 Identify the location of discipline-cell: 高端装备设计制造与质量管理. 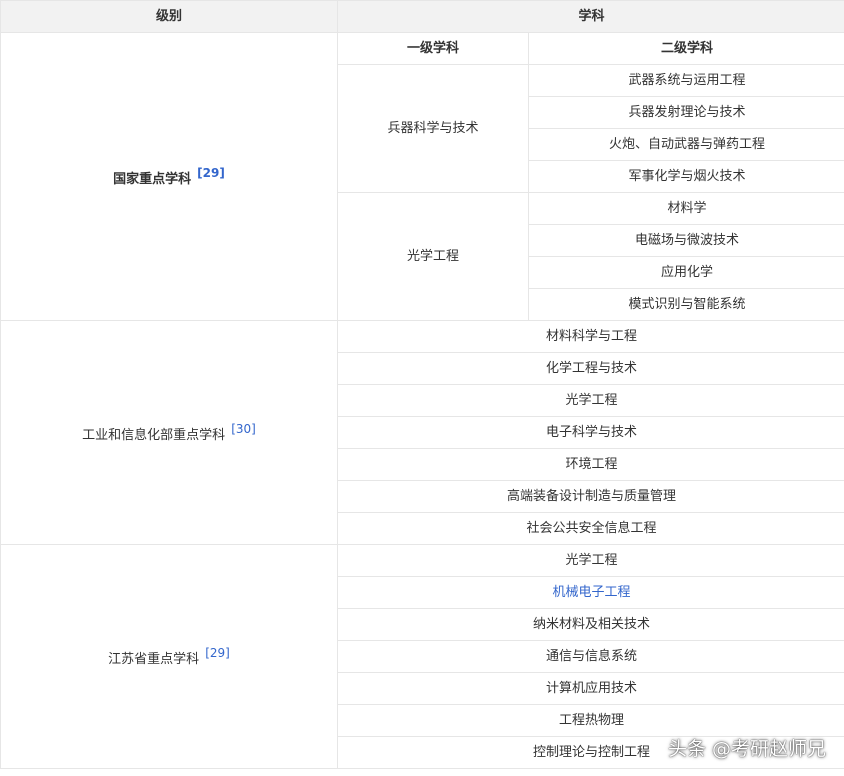
(590, 496).